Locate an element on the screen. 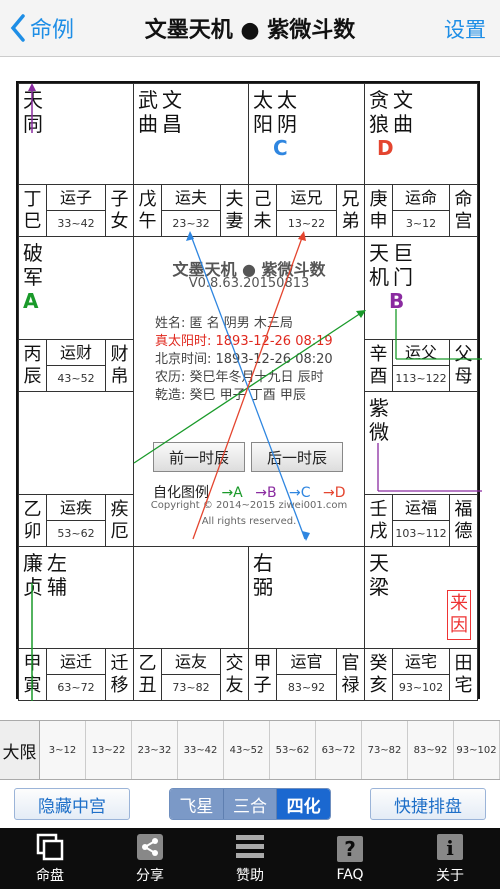 This screenshot has height=889, width=500. nav-share: 分享 is located at coordinates (150, 858).